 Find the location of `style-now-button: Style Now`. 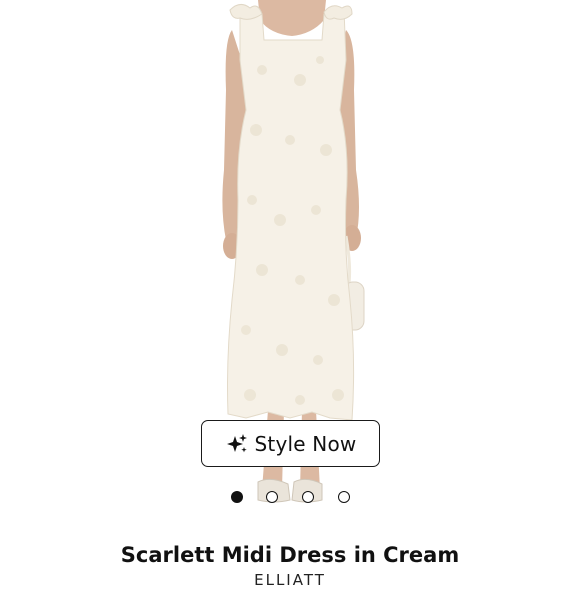

style-now-button: Style Now is located at coordinates (290, 443).